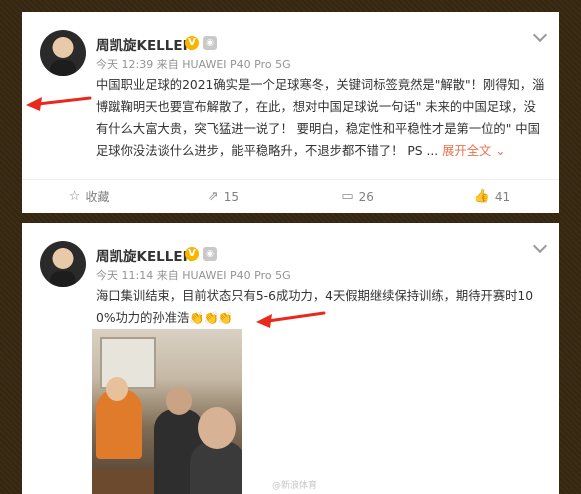 The width and height of the screenshot is (581, 494). What do you see at coordinates (89, 196) in the screenshot?
I see `favorite-button: ☆ 收藏` at bounding box center [89, 196].